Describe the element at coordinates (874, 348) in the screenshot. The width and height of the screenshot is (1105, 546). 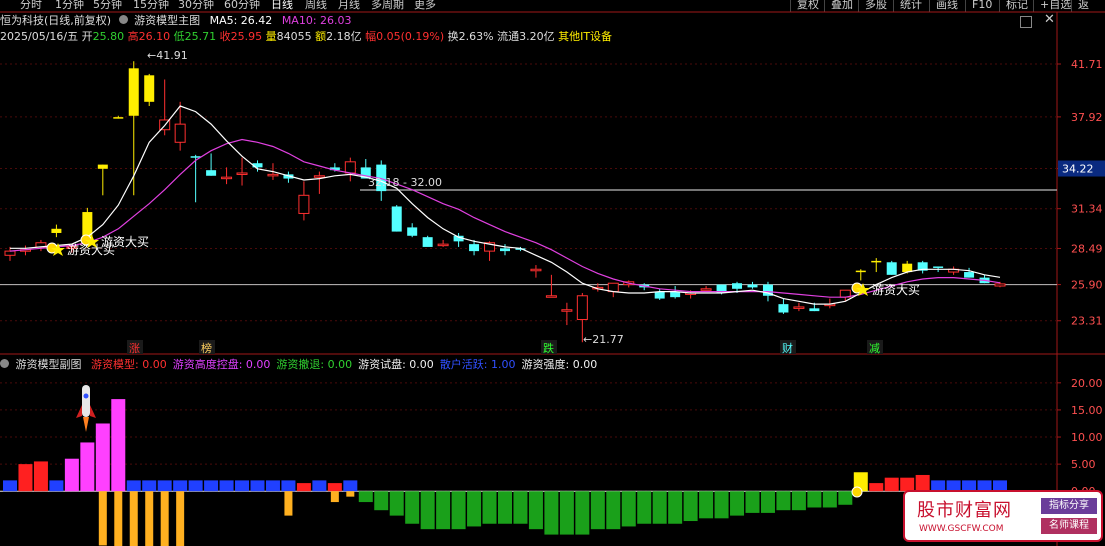
I see `event-marker-4: 减` at that location.